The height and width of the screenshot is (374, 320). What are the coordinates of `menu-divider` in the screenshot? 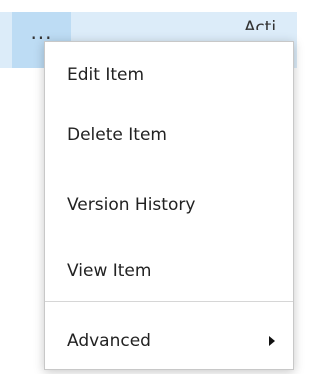 It's located at (169, 301).